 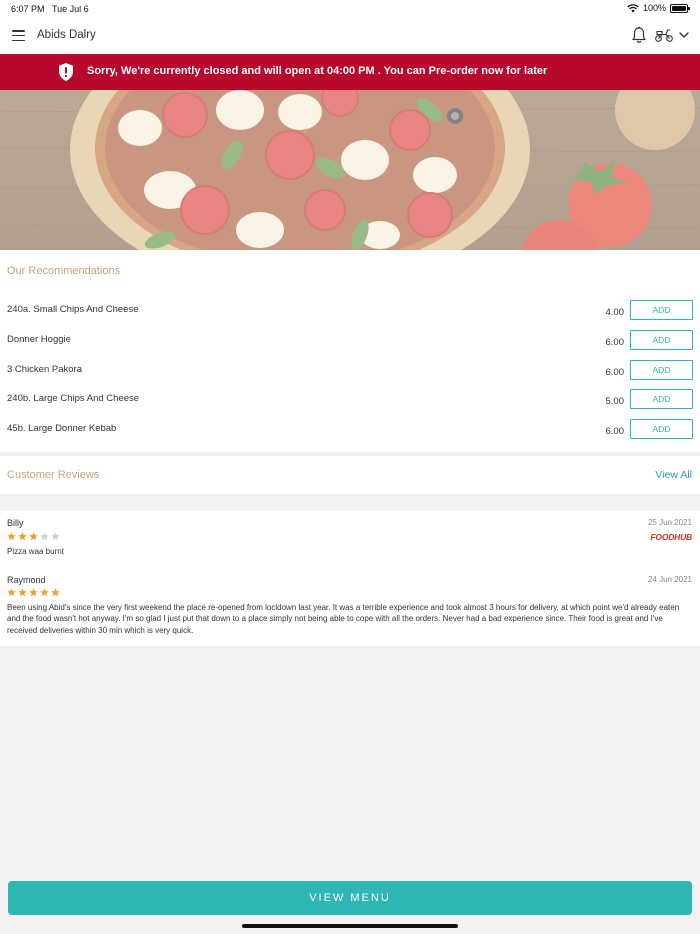 I want to click on bell-icon, so click(x=639, y=35).